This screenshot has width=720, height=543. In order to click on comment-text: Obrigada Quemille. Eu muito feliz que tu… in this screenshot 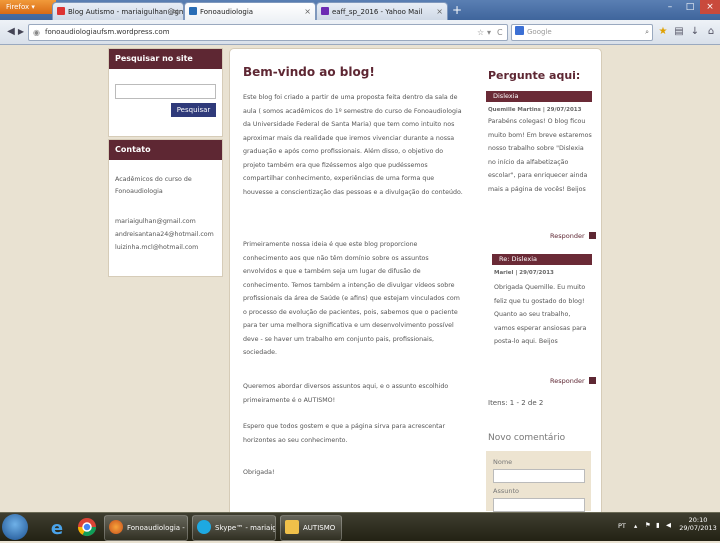, I will do `click(540, 314)`.